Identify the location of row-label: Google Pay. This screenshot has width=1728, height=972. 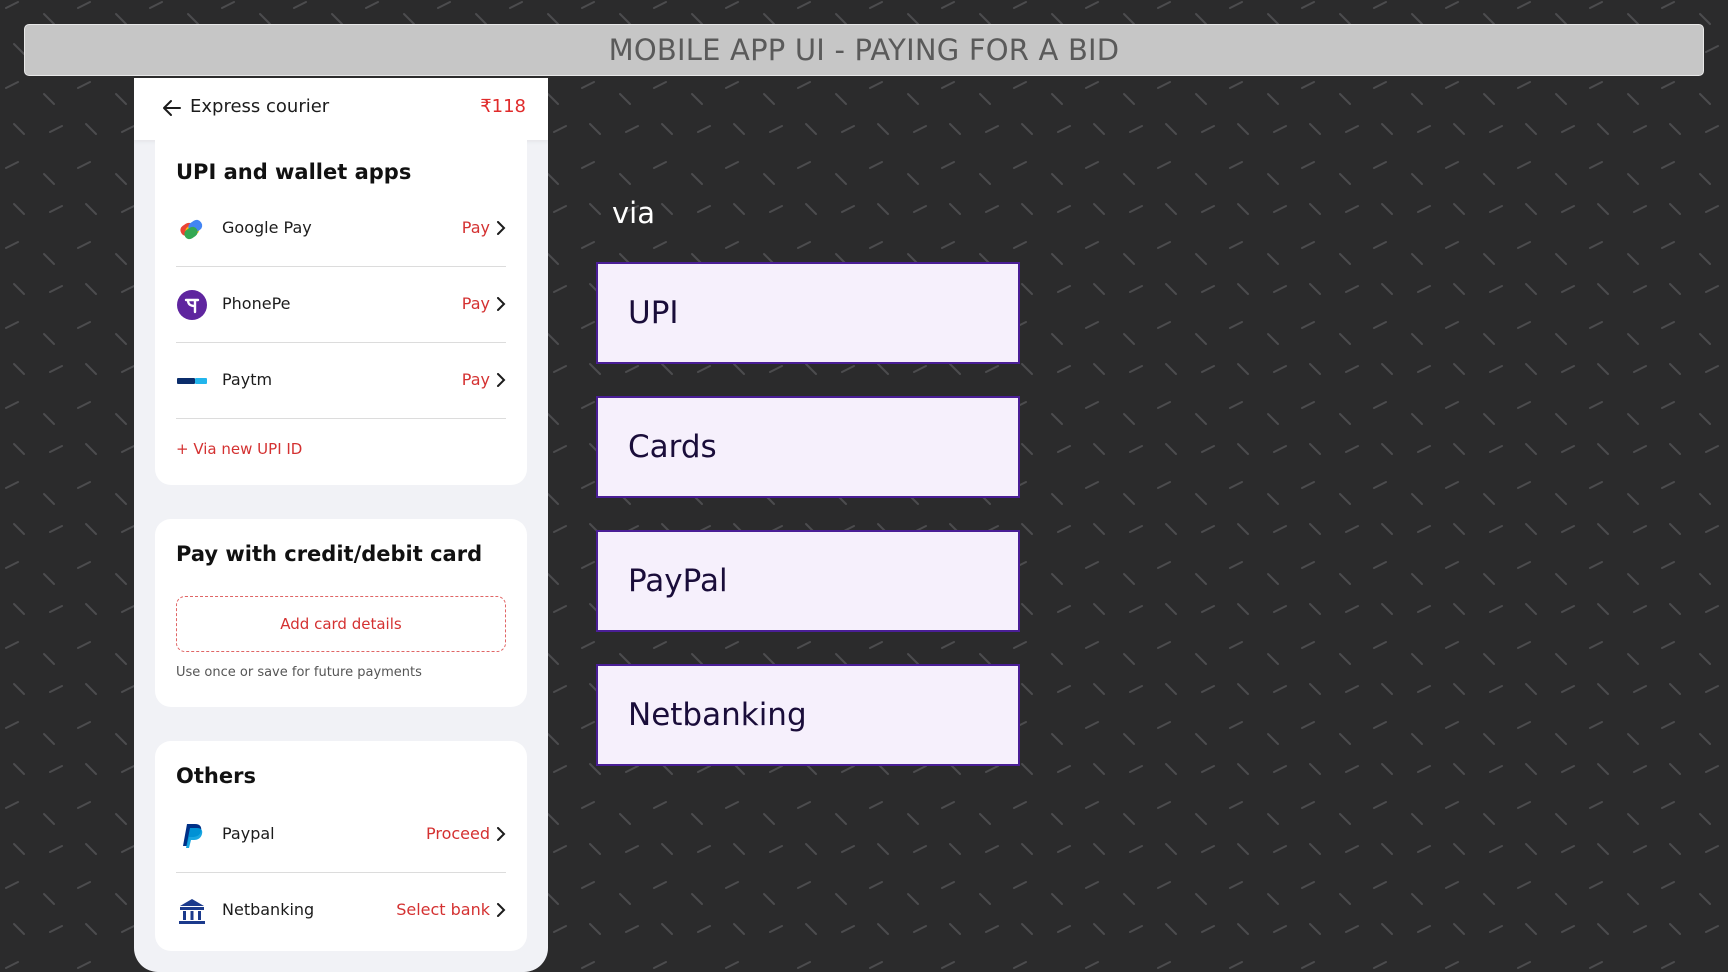
(267, 227).